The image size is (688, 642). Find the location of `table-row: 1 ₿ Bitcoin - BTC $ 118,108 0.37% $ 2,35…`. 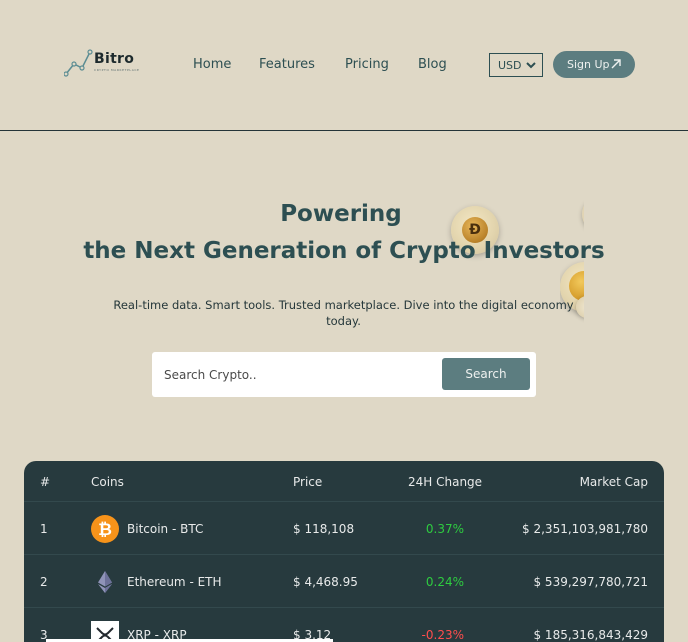

table-row: 1 ₿ Bitcoin - BTC $ 118,108 0.37% $ 2,35… is located at coordinates (344, 527).